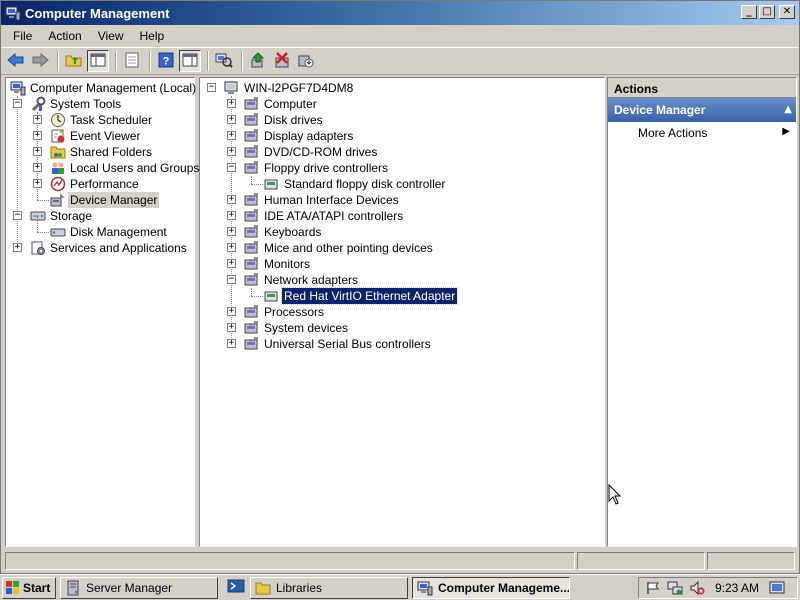  I want to click on device-category: + Disk drives, so click(402, 120).